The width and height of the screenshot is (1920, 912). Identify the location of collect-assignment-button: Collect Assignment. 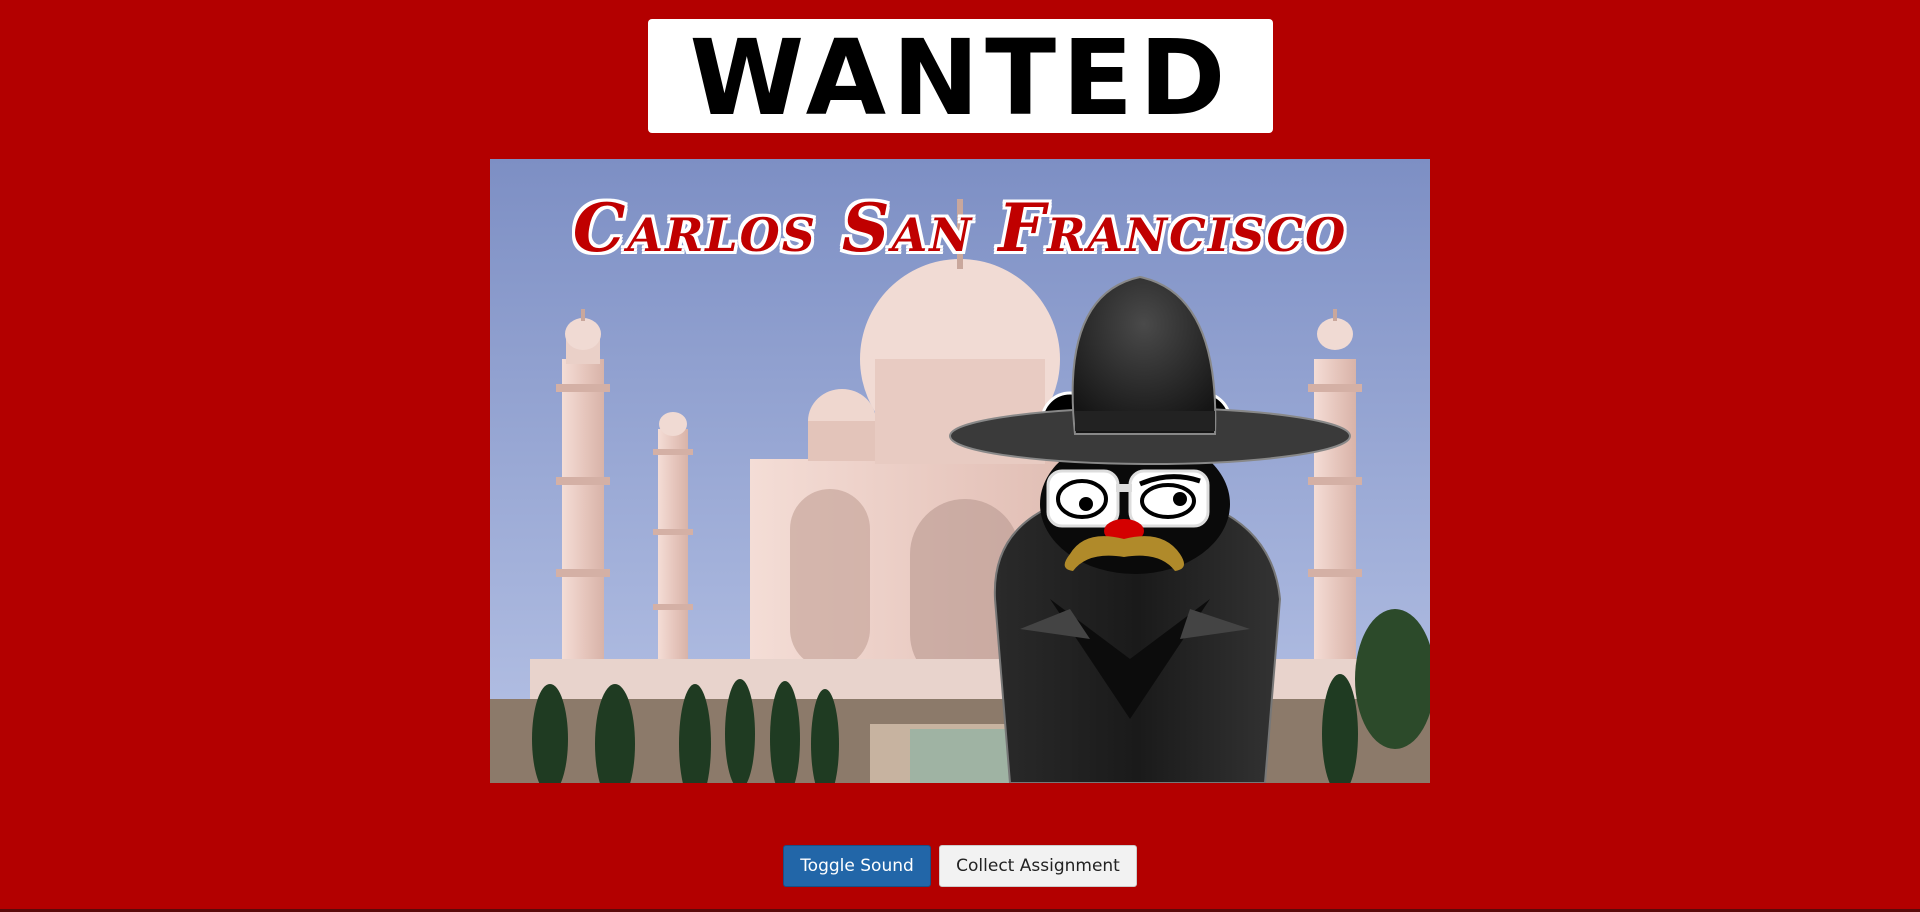
(1038, 866).